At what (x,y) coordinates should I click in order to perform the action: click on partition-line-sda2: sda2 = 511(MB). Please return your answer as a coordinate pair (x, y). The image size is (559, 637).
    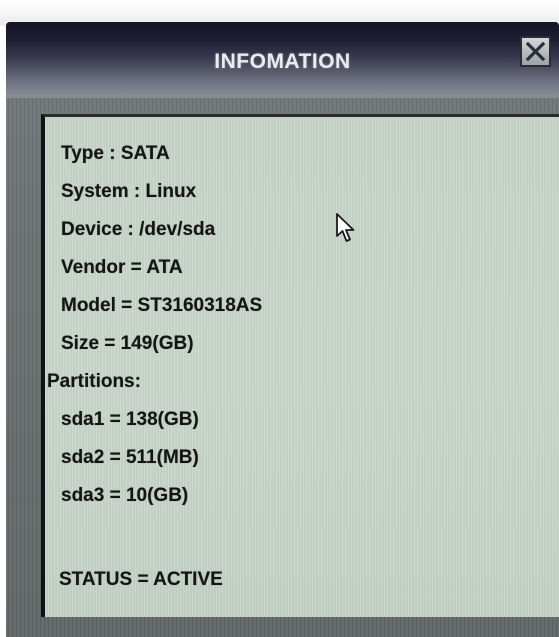
    Looking at the image, I should click on (130, 457).